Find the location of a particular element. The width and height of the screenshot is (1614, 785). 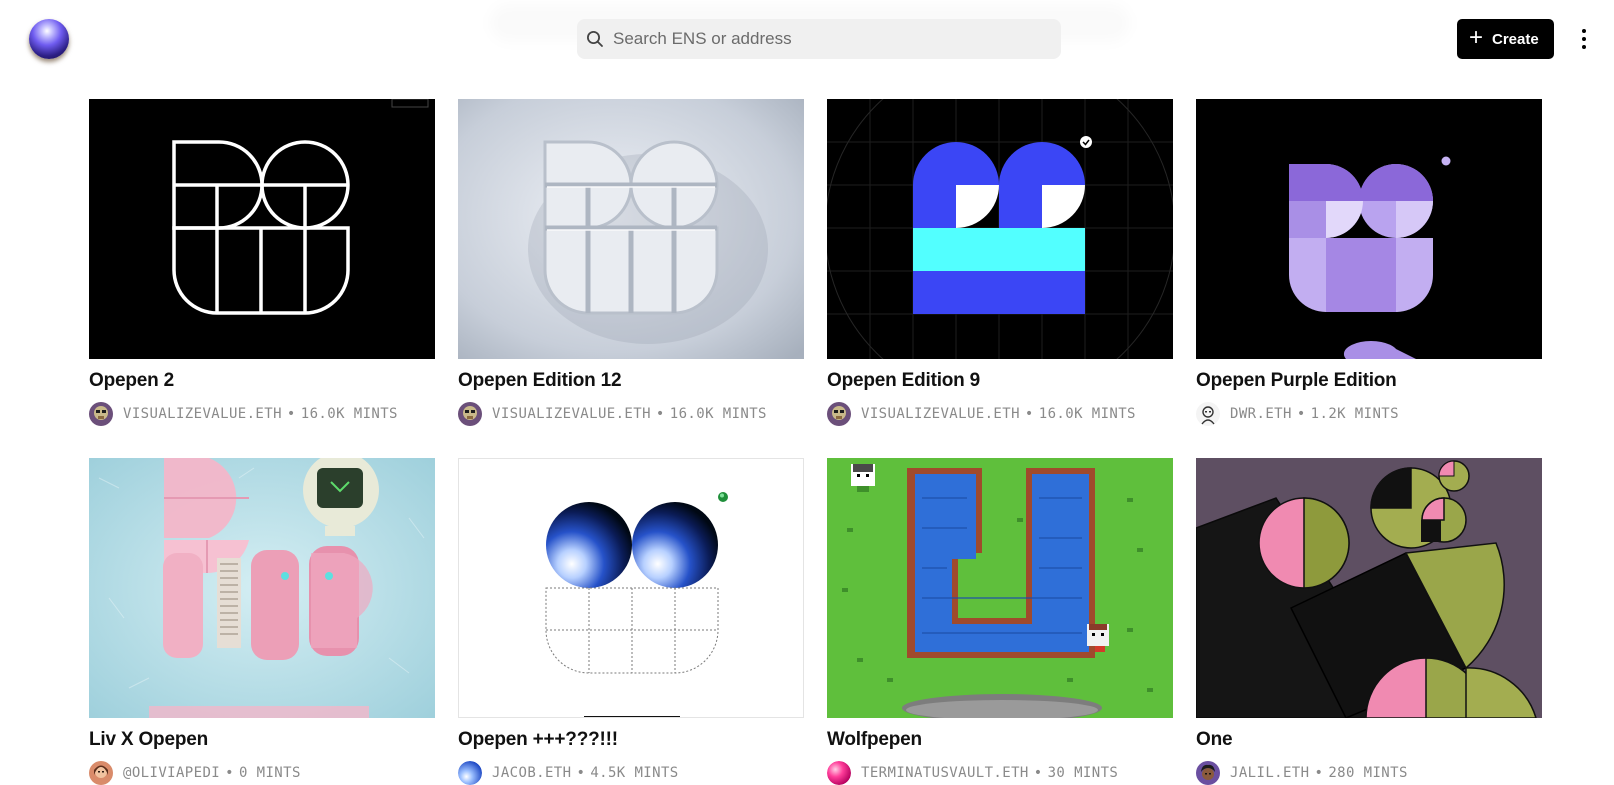

collection-meta: JALIL.ETH • 280 MINTS is located at coordinates (1369, 772).